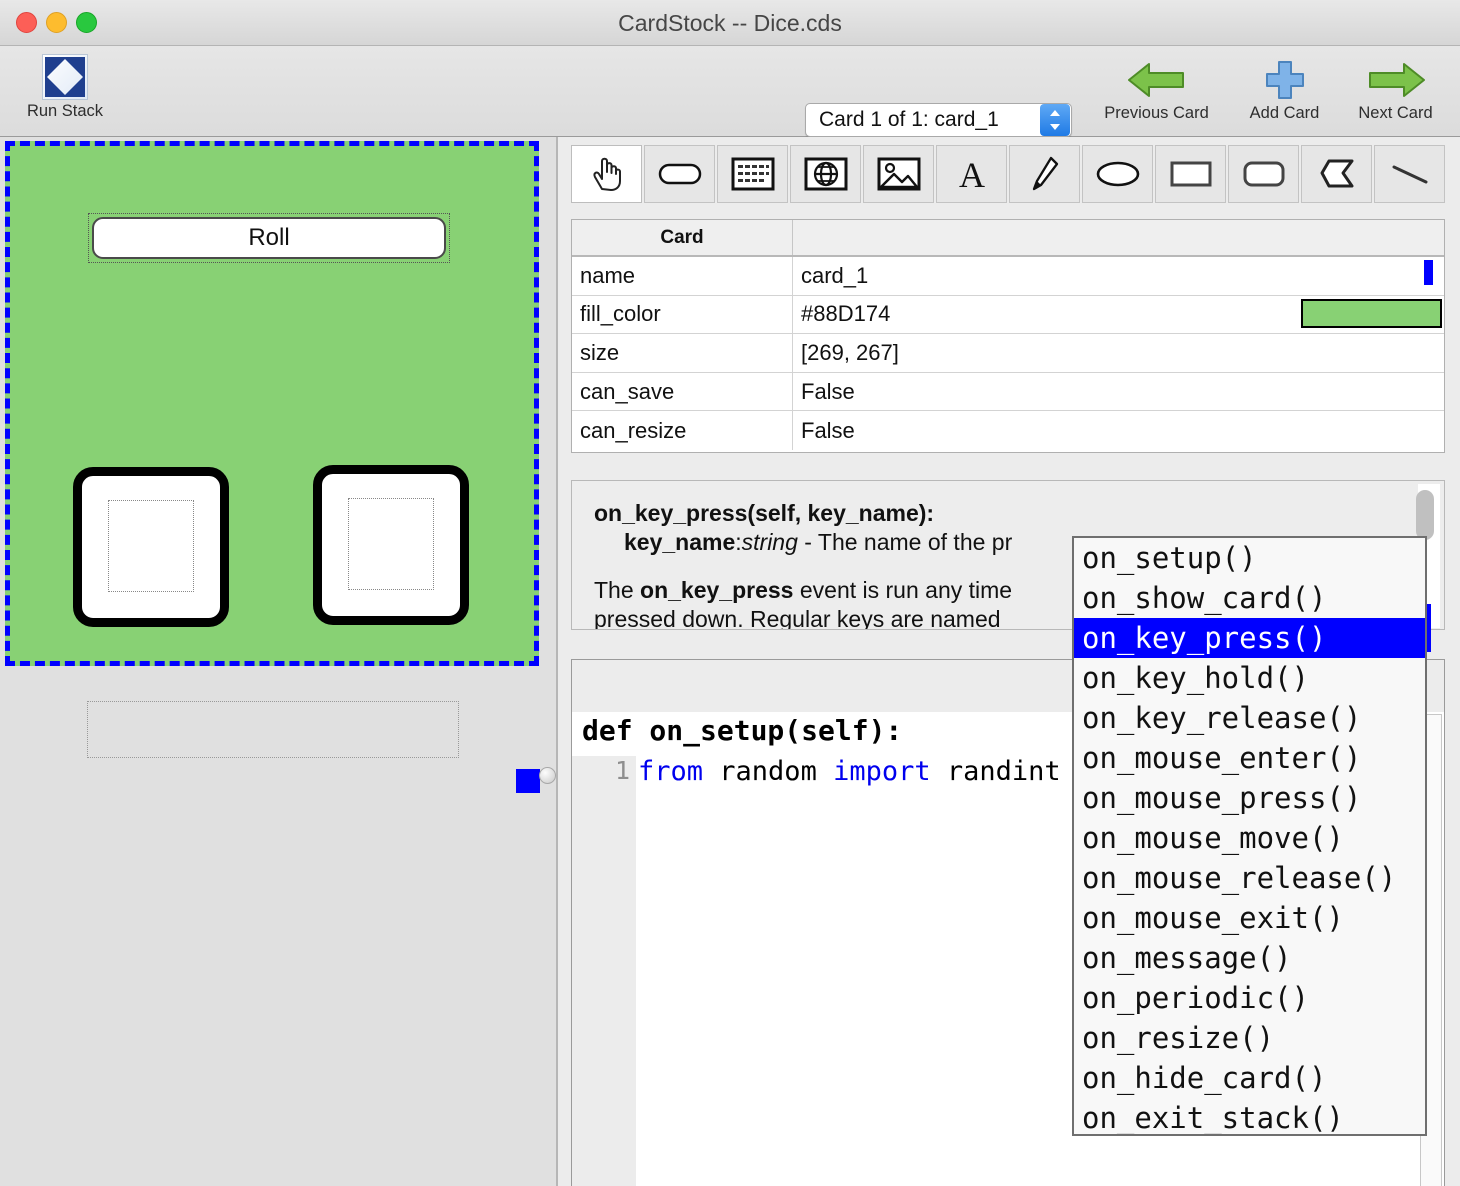 The width and height of the screenshot is (1460, 1186). Describe the element at coordinates (682, 314) in the screenshot. I see `property-key: fill_color` at that location.